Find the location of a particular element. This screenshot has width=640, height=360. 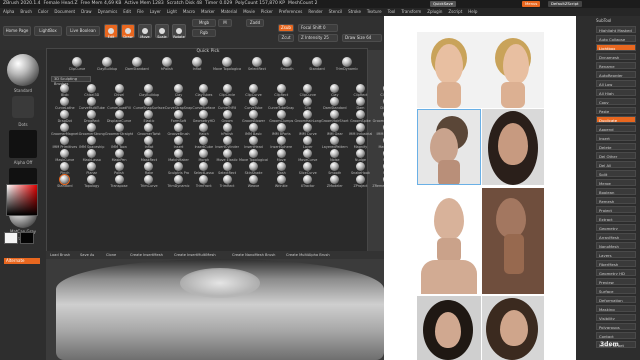

subtool-option: Preview is located at coordinates (616, 281).